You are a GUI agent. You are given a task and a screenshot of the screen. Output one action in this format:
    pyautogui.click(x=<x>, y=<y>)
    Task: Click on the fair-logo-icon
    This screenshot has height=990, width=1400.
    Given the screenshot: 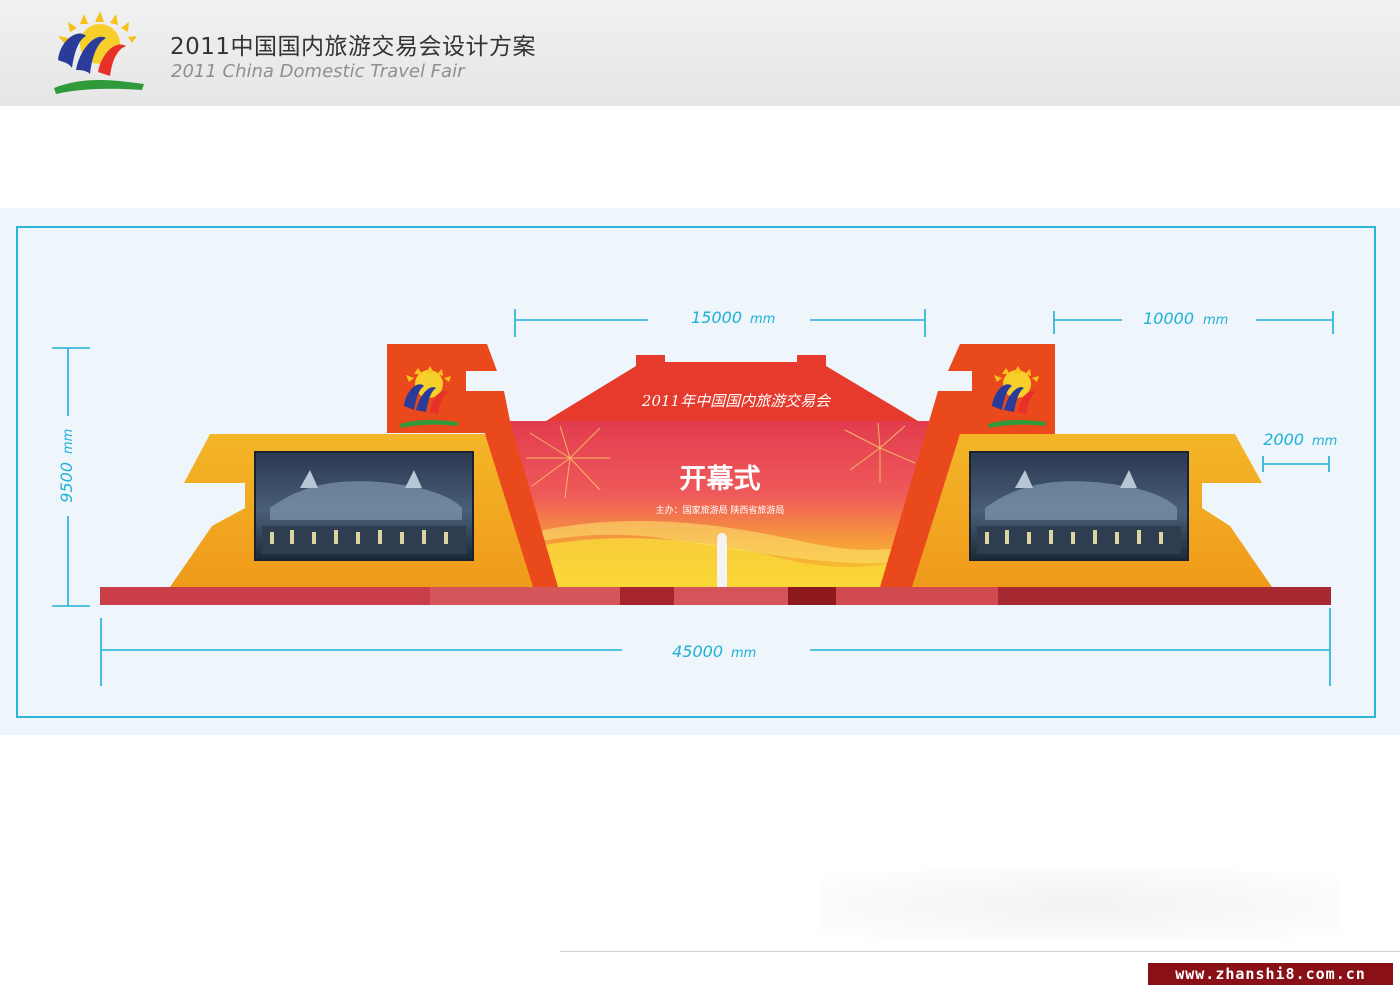 What is the action you would take?
    pyautogui.click(x=99, y=52)
    